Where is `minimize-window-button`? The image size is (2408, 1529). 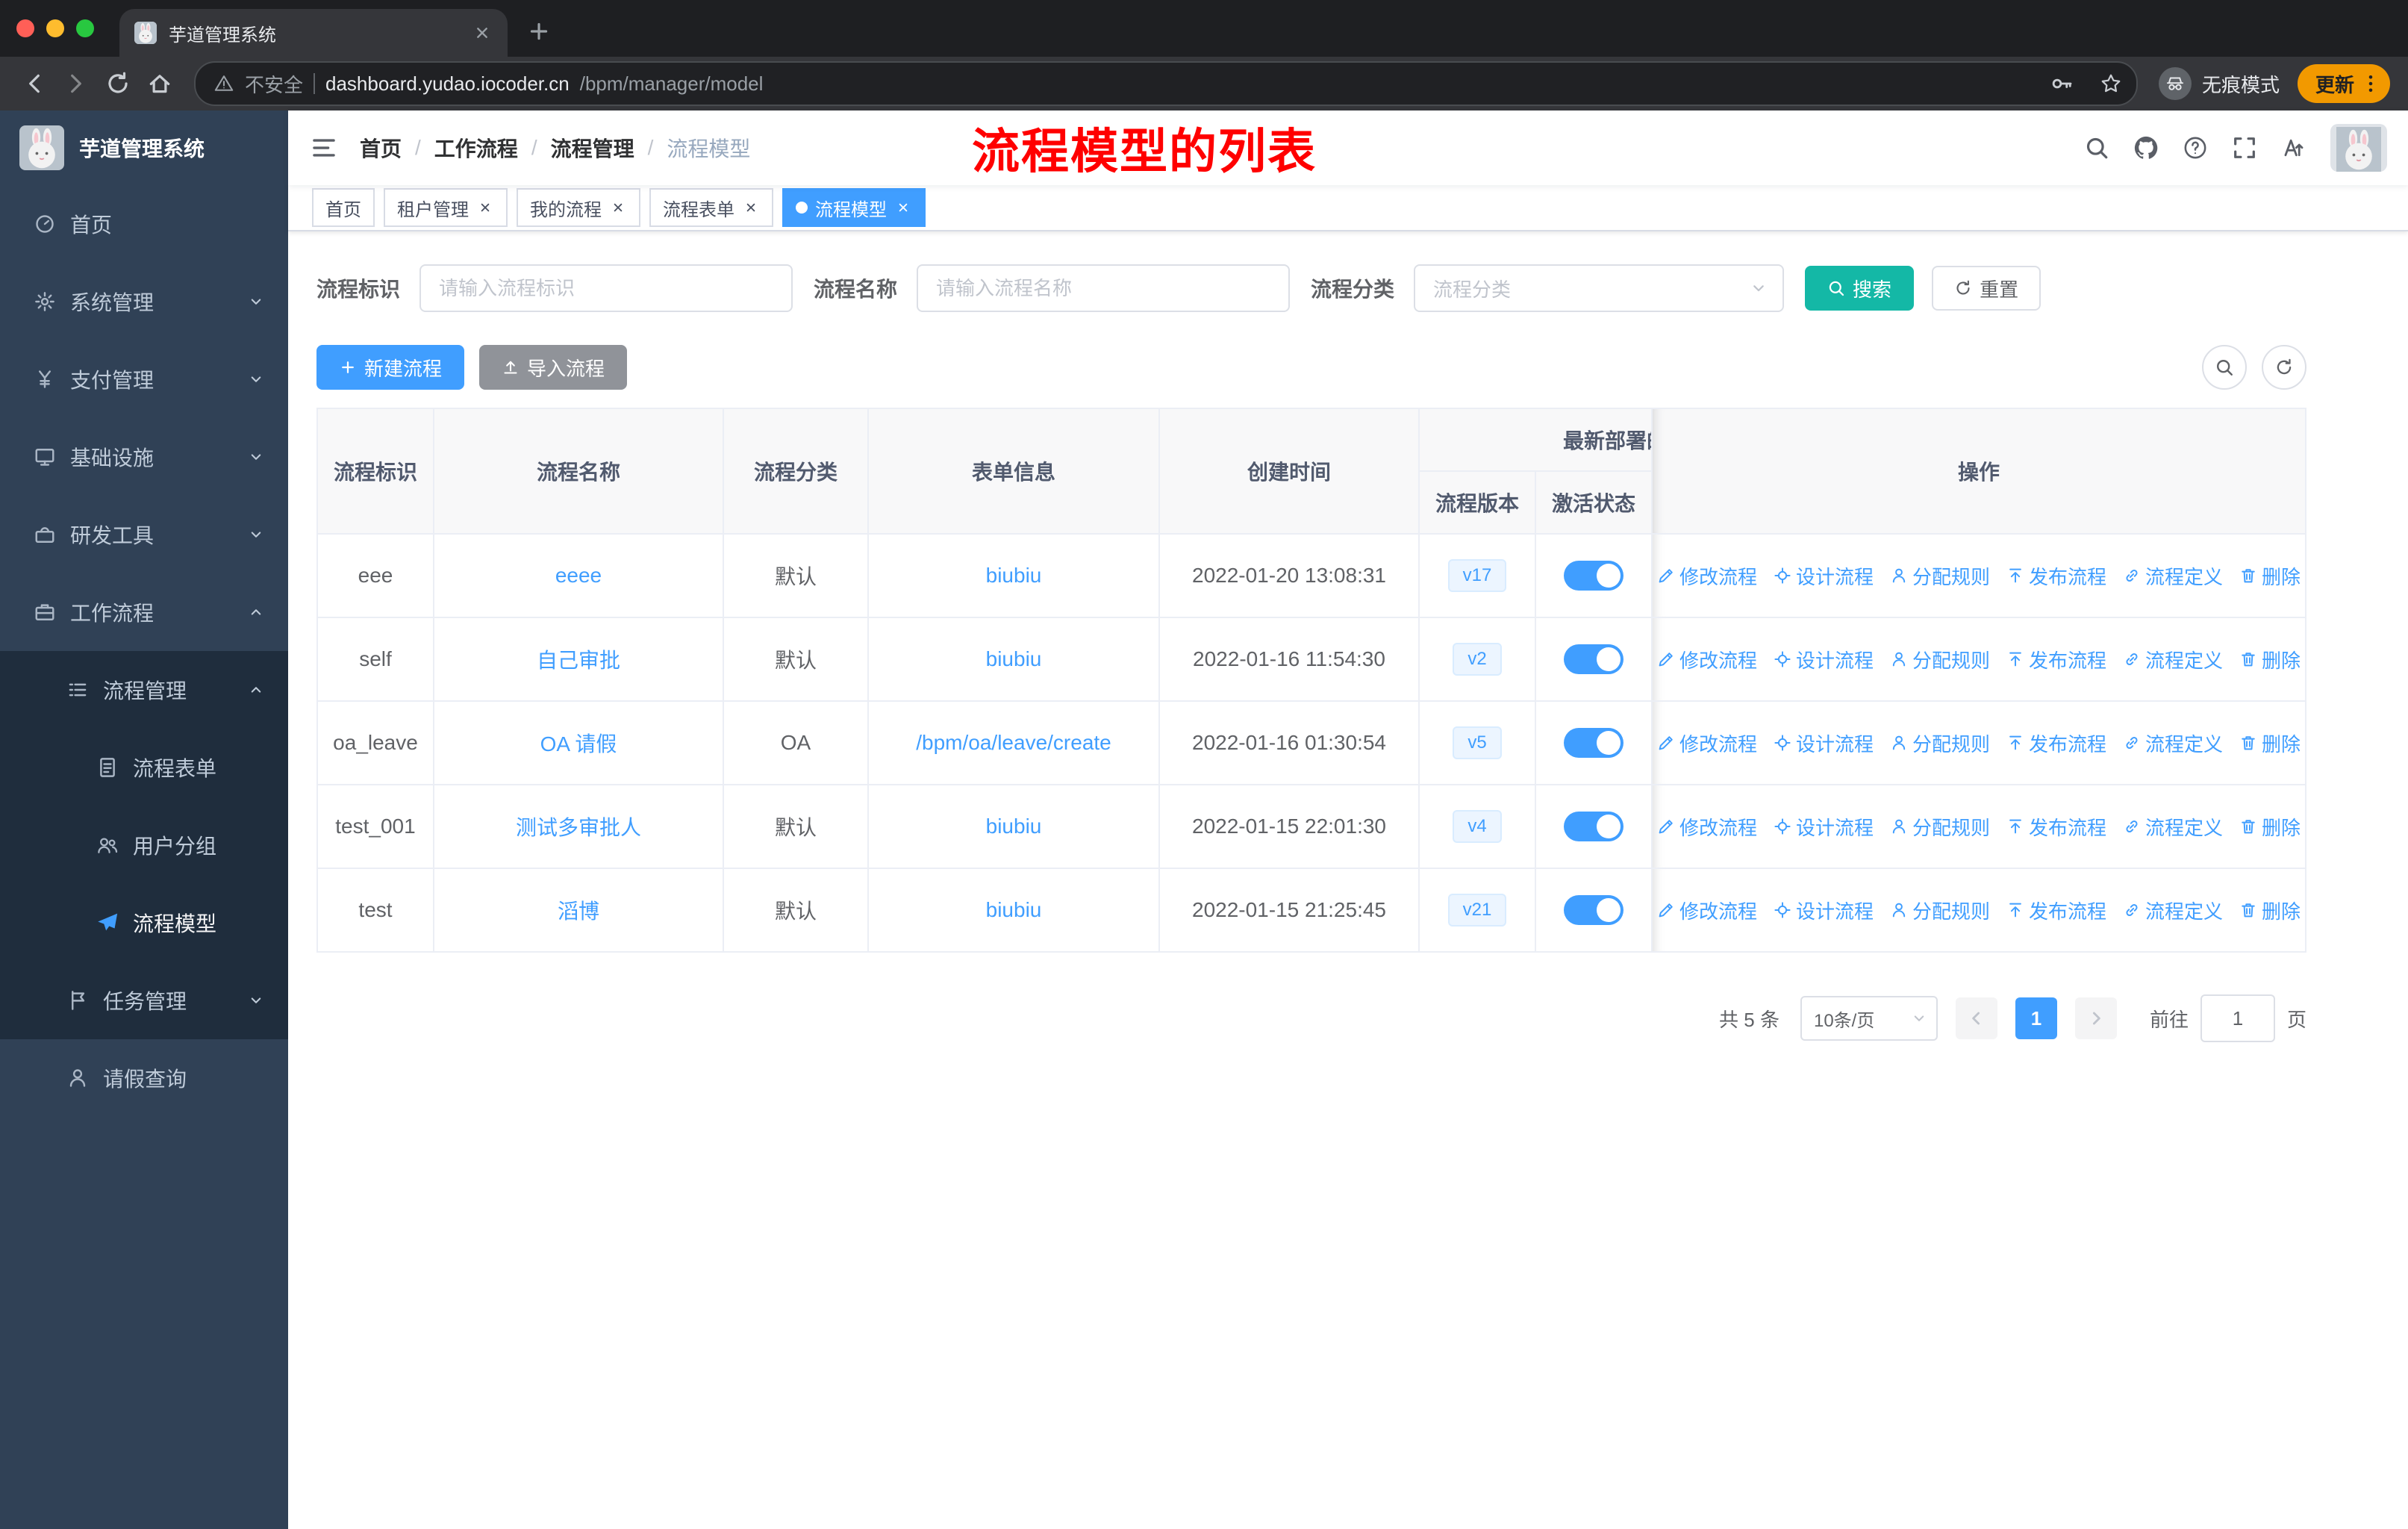 minimize-window-button is located at coordinates (55, 28).